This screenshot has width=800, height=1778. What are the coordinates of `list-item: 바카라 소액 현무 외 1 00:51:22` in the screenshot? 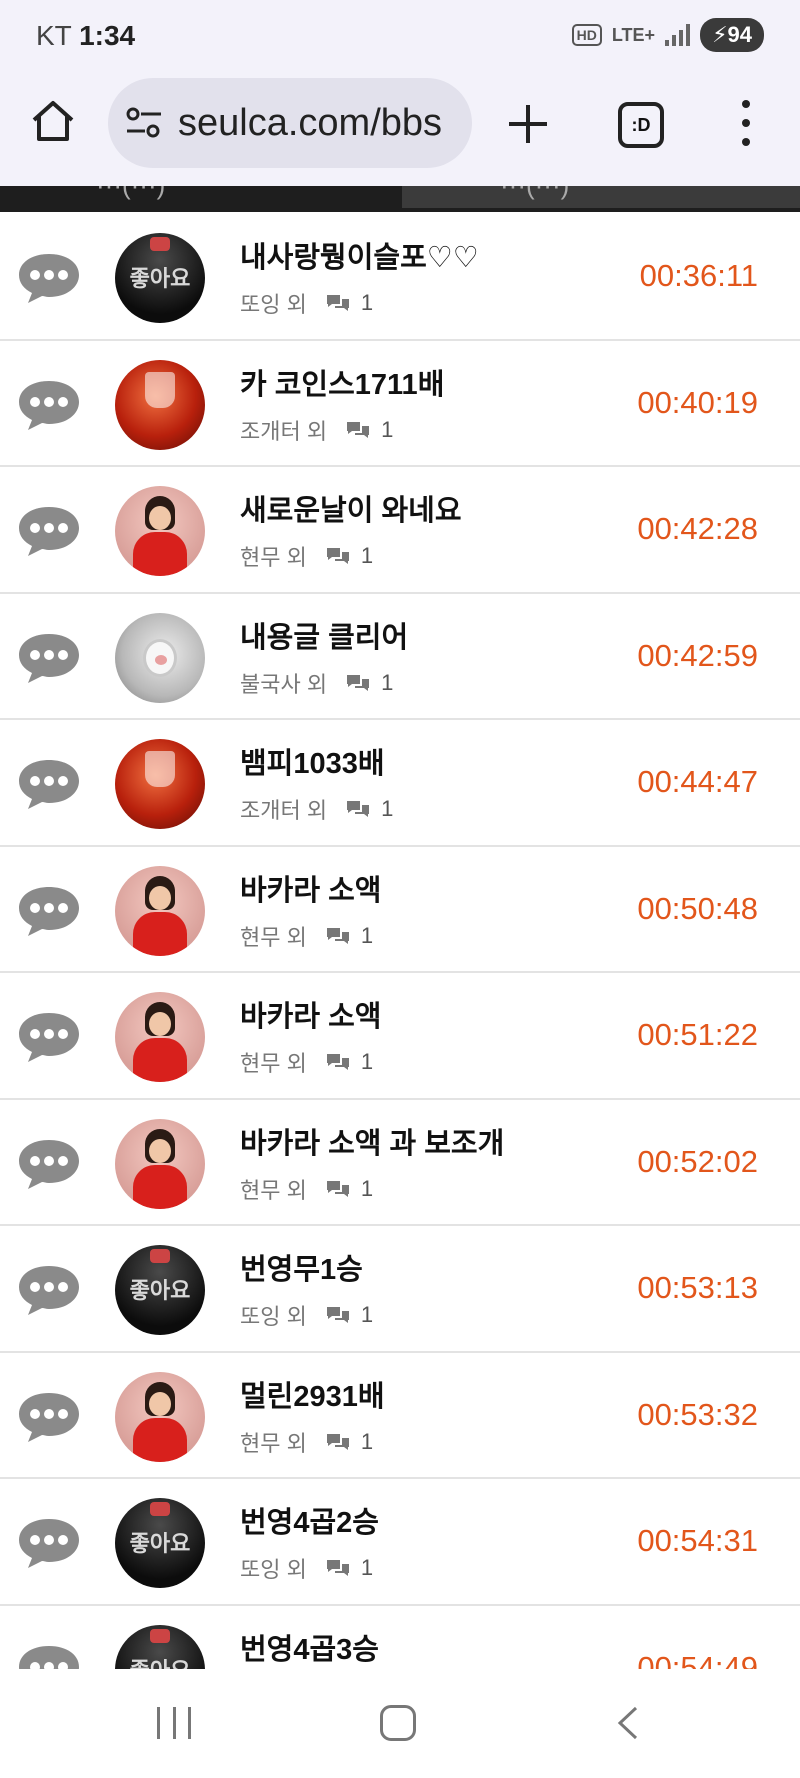 It's located at (400, 1036).